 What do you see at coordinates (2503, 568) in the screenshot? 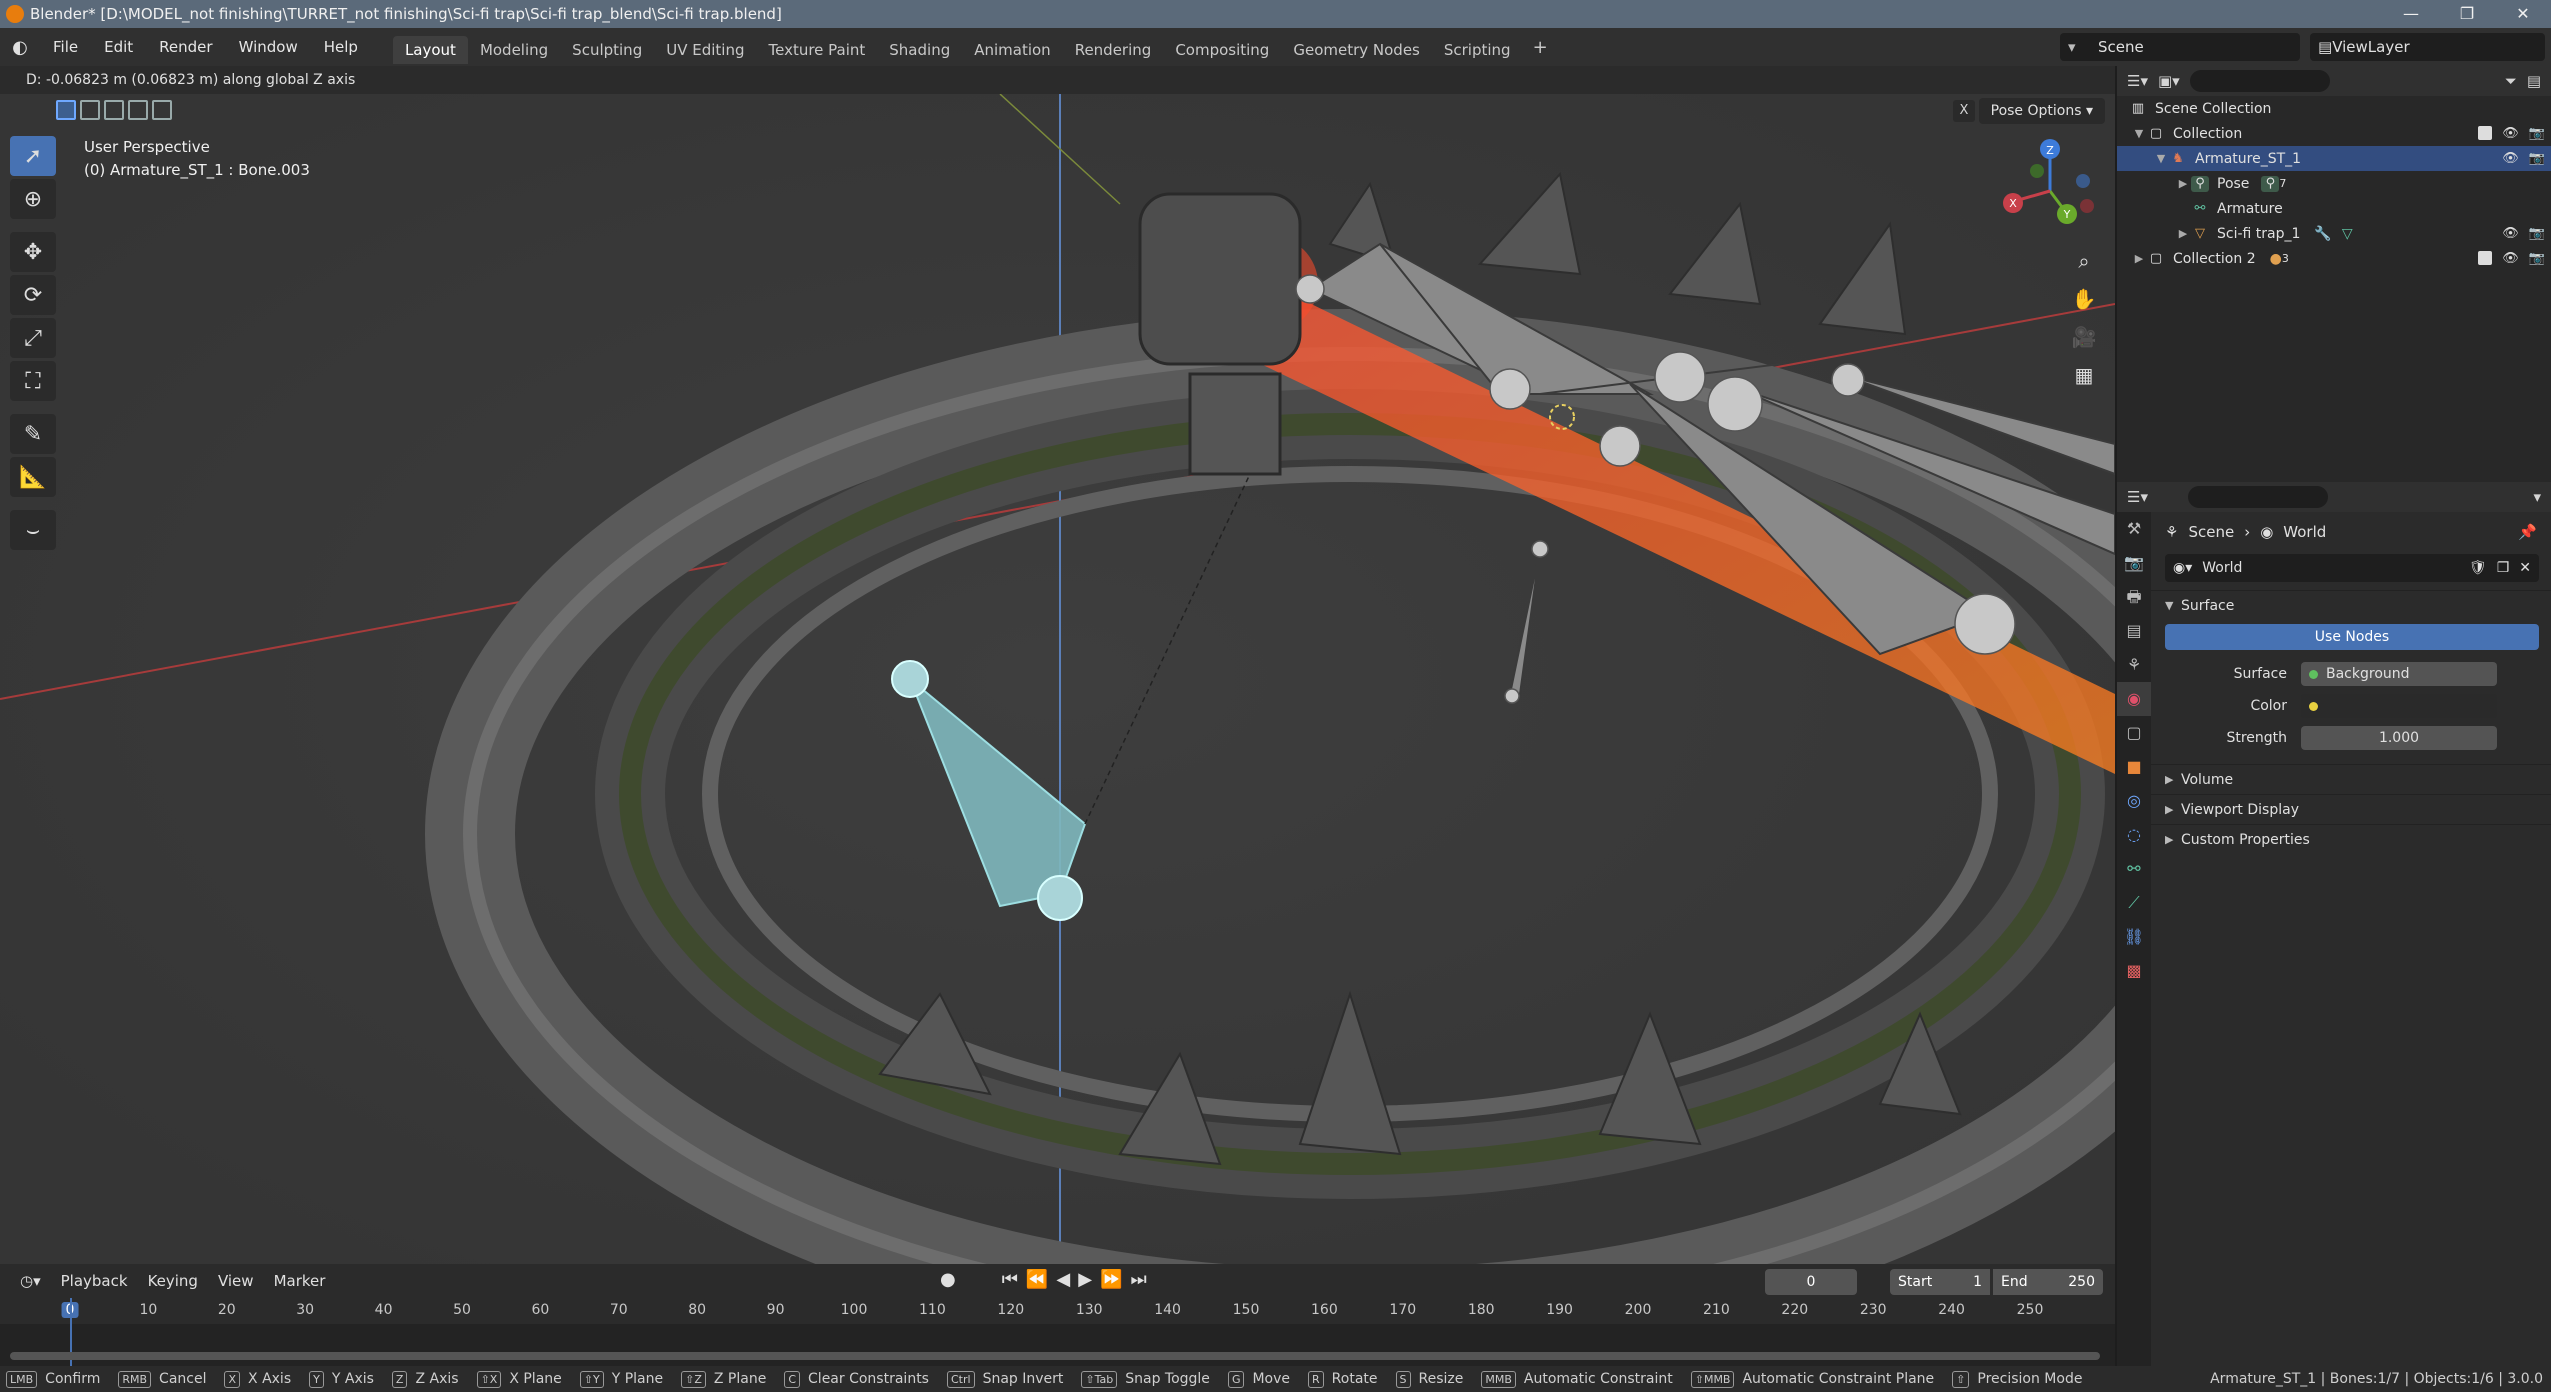
I see `duplicate-icon: ❐` at bounding box center [2503, 568].